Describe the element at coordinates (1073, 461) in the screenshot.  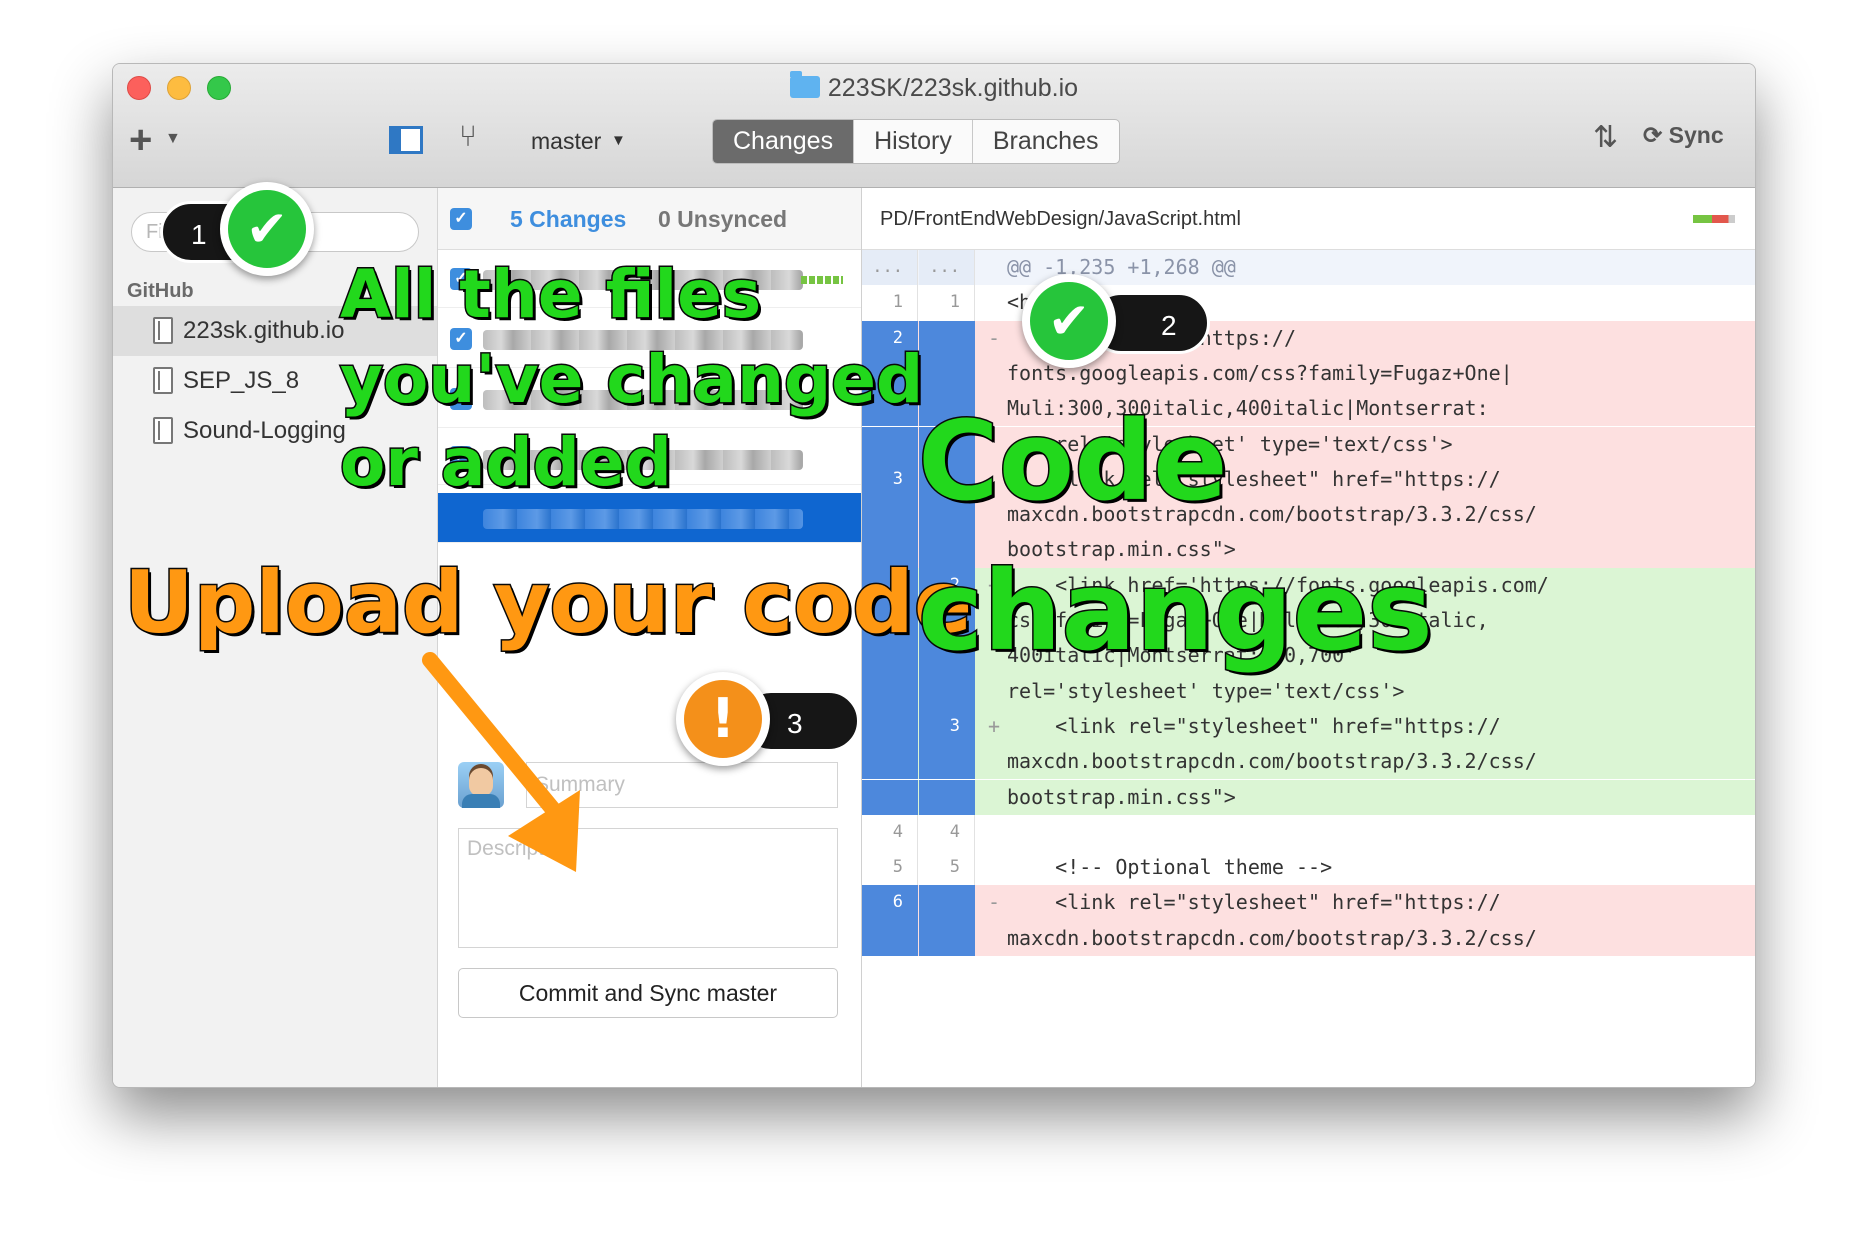
I see `annotation-code: Code` at that location.